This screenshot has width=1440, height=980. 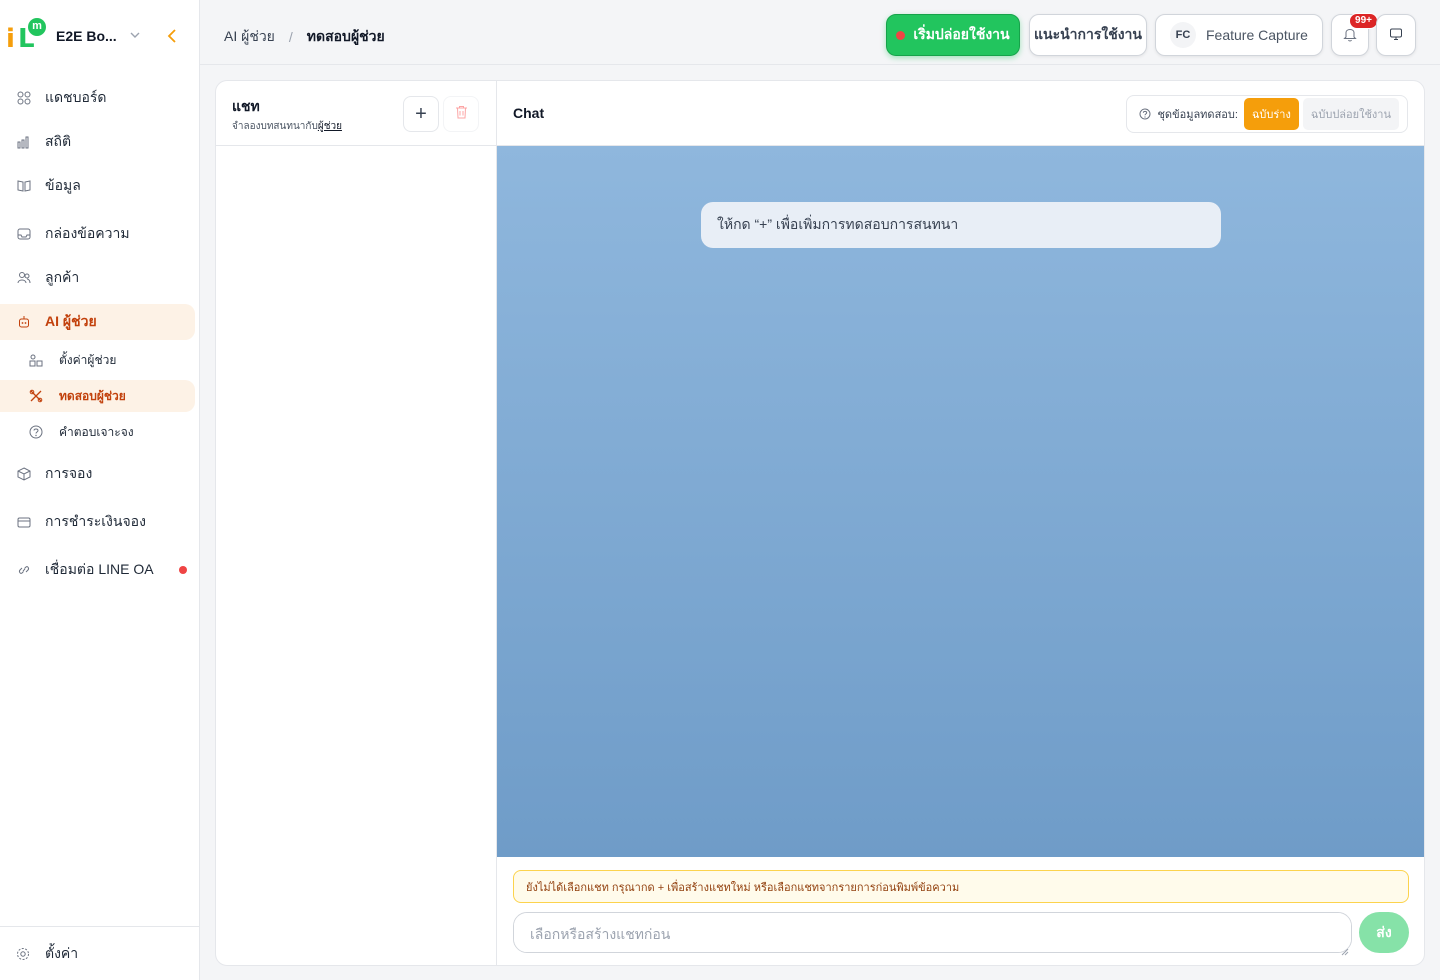 I want to click on sidebar-item-line-oa: เชื่อมต่อ LINE OA, so click(x=97, y=570).